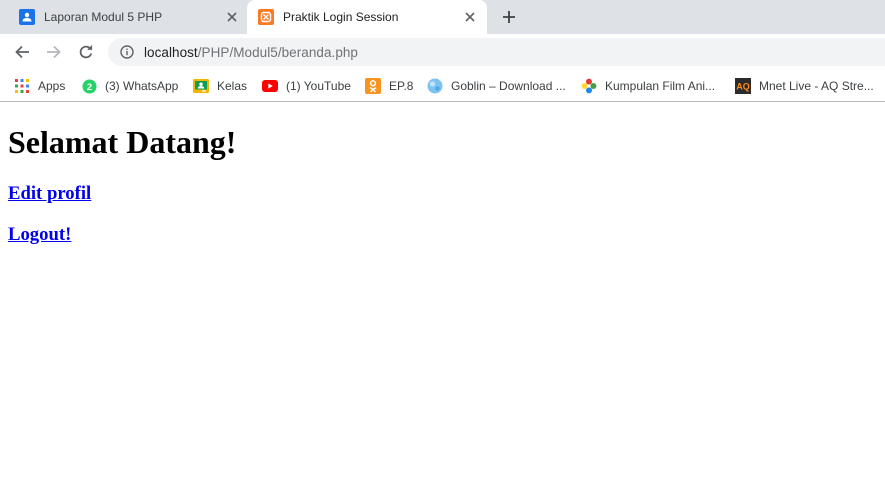 This screenshot has height=487, width=885. Describe the element at coordinates (27, 17) in the screenshot. I see `user-badge-icon` at that location.